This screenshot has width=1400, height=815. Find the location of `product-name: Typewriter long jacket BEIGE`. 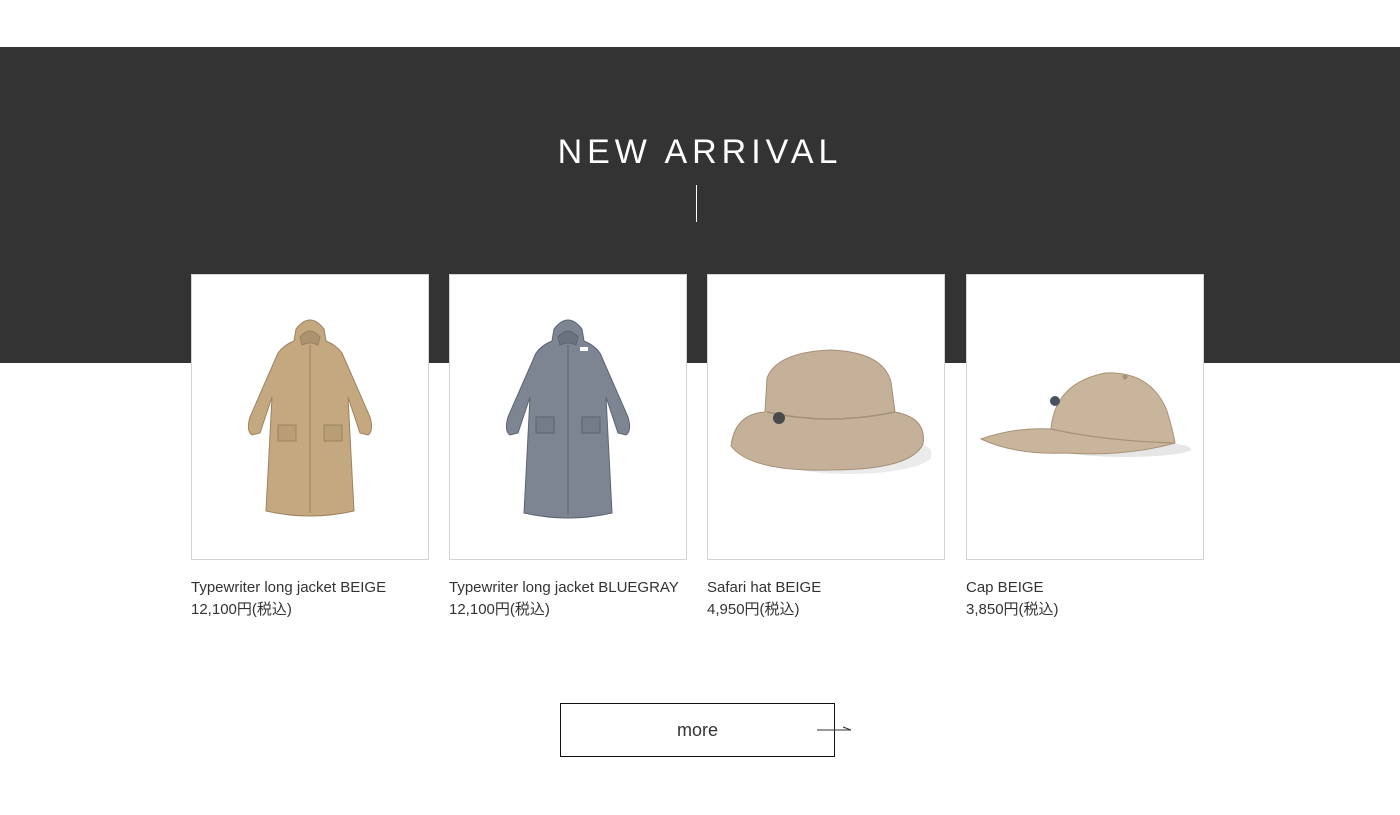

product-name: Typewriter long jacket BEIGE is located at coordinates (310, 588).